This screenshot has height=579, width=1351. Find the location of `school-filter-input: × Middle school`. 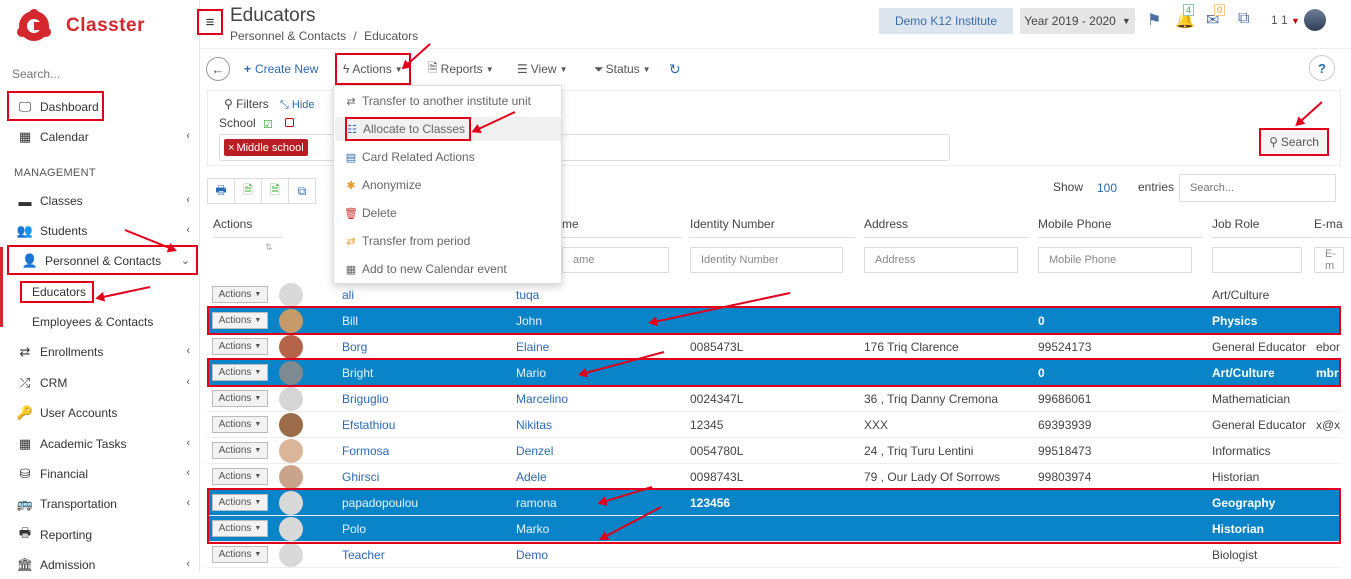

school-filter-input: × Middle school is located at coordinates (584, 147).